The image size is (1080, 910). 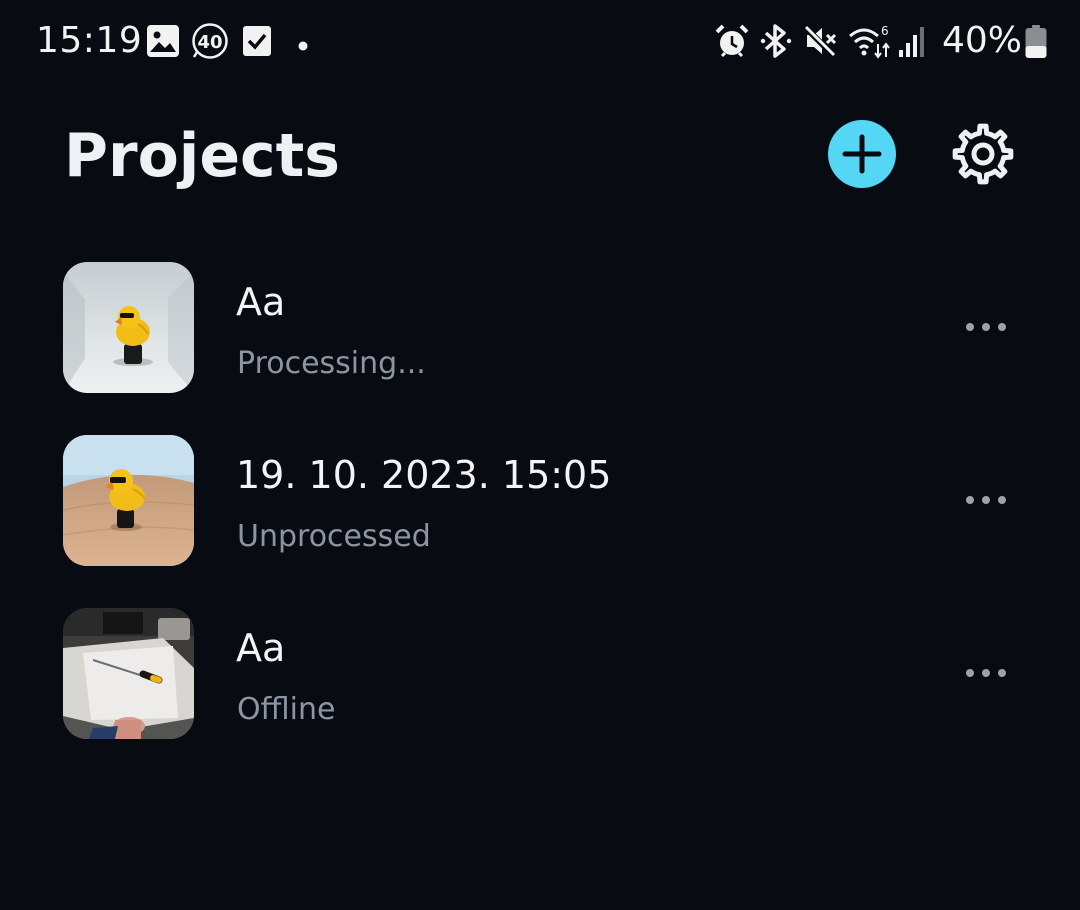 I want to click on alarm-icon, so click(x=732, y=43).